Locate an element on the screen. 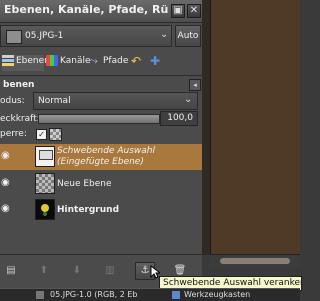 This screenshot has height=301, width=320. tab-channels: Kanäle is located at coordinates (68, 63).